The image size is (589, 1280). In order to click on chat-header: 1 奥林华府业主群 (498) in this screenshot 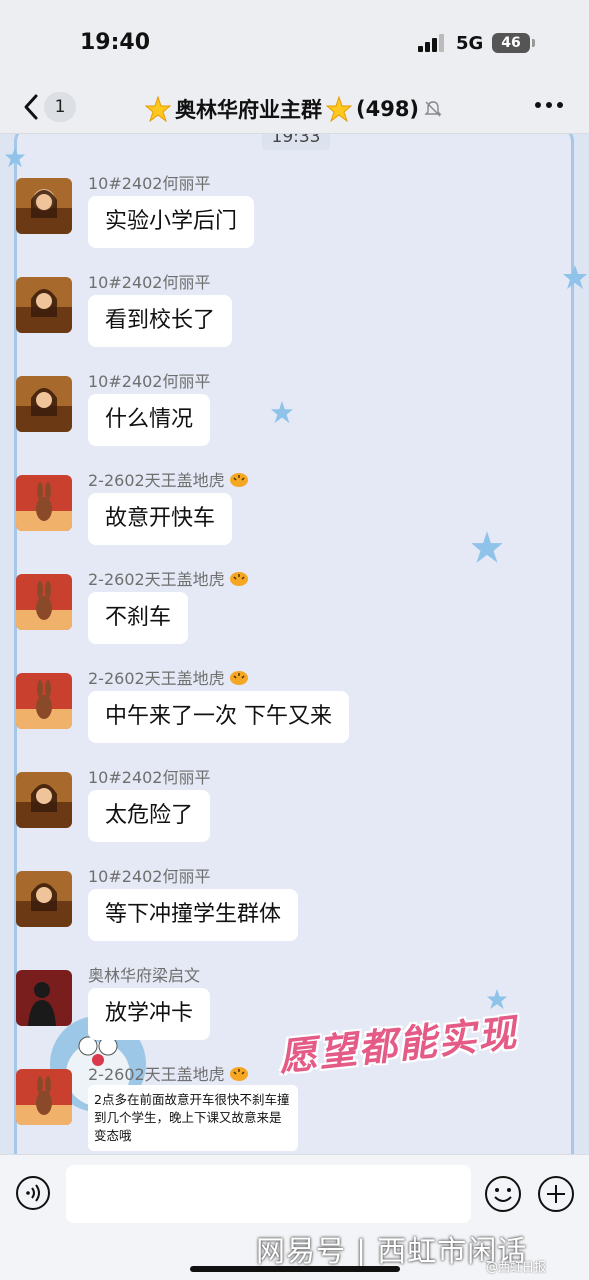, I will do `click(294, 108)`.